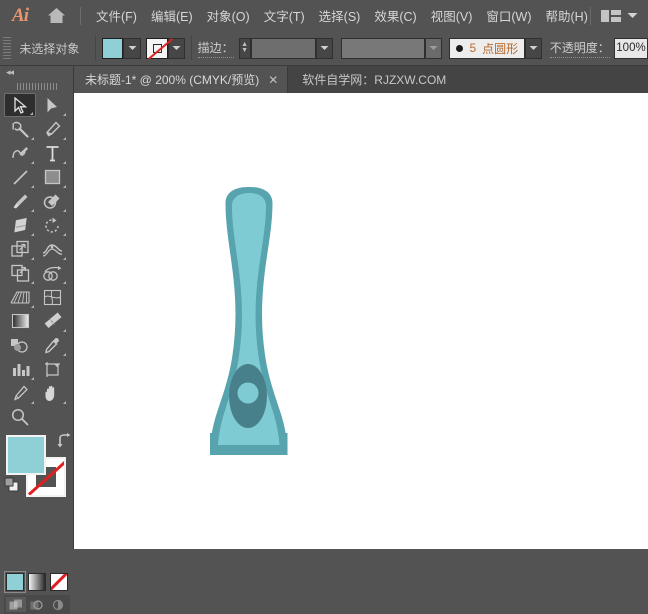 The height and width of the screenshot is (614, 648). I want to click on stroke-weight-label: 描边：, so click(215, 48).